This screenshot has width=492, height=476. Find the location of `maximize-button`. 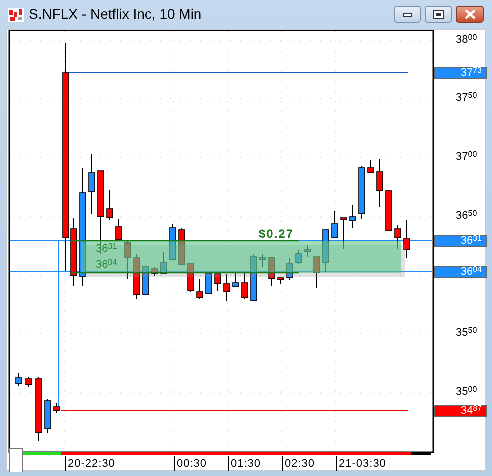

maximize-button is located at coordinates (438, 14).